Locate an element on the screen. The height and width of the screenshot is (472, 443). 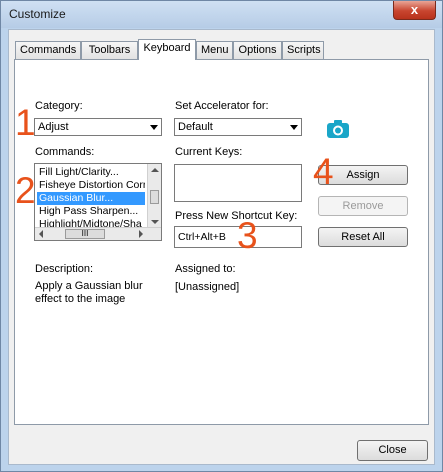
commands-vertical-scrollbar is located at coordinates (154, 196).